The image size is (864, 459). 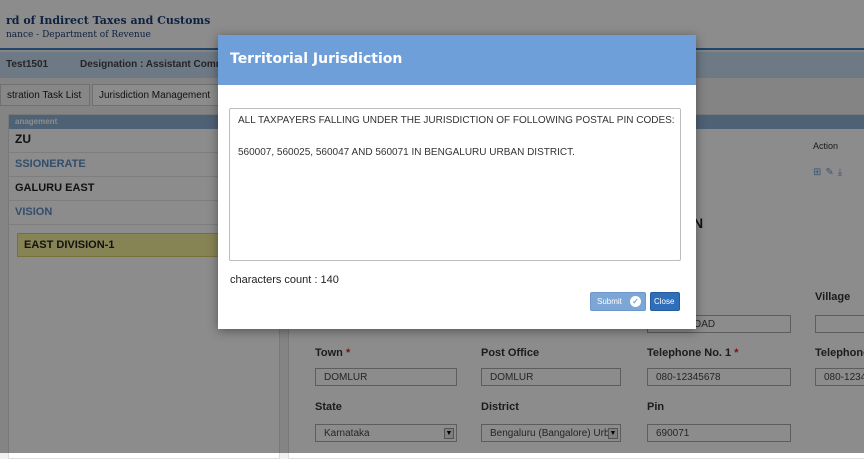 What do you see at coordinates (316, 59) in the screenshot?
I see `dialog-title: Territorial Jurisdiction` at bounding box center [316, 59].